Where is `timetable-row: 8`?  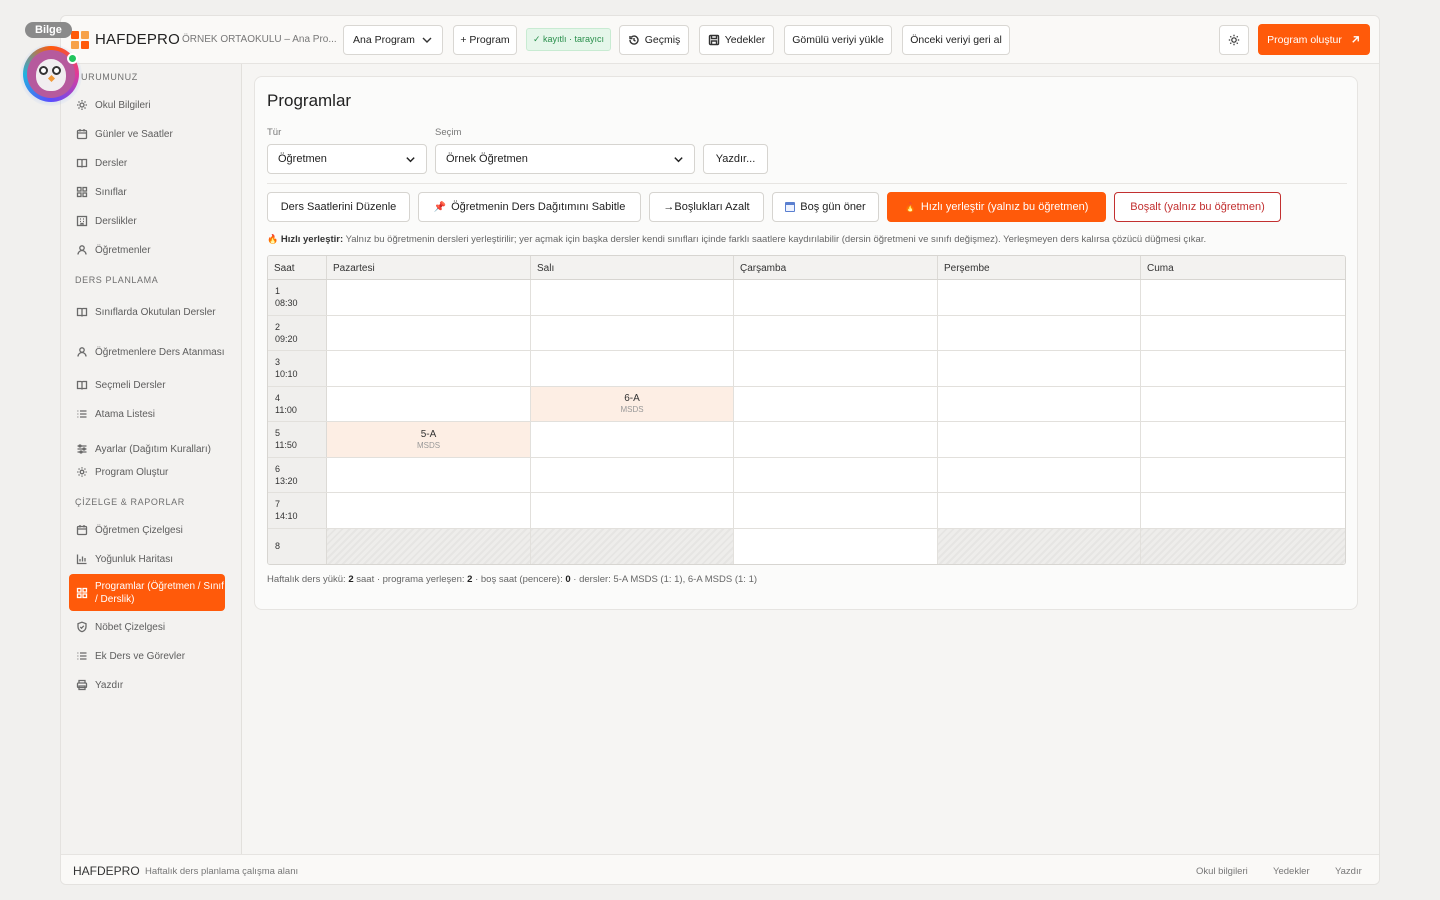 timetable-row: 8 is located at coordinates (806, 546).